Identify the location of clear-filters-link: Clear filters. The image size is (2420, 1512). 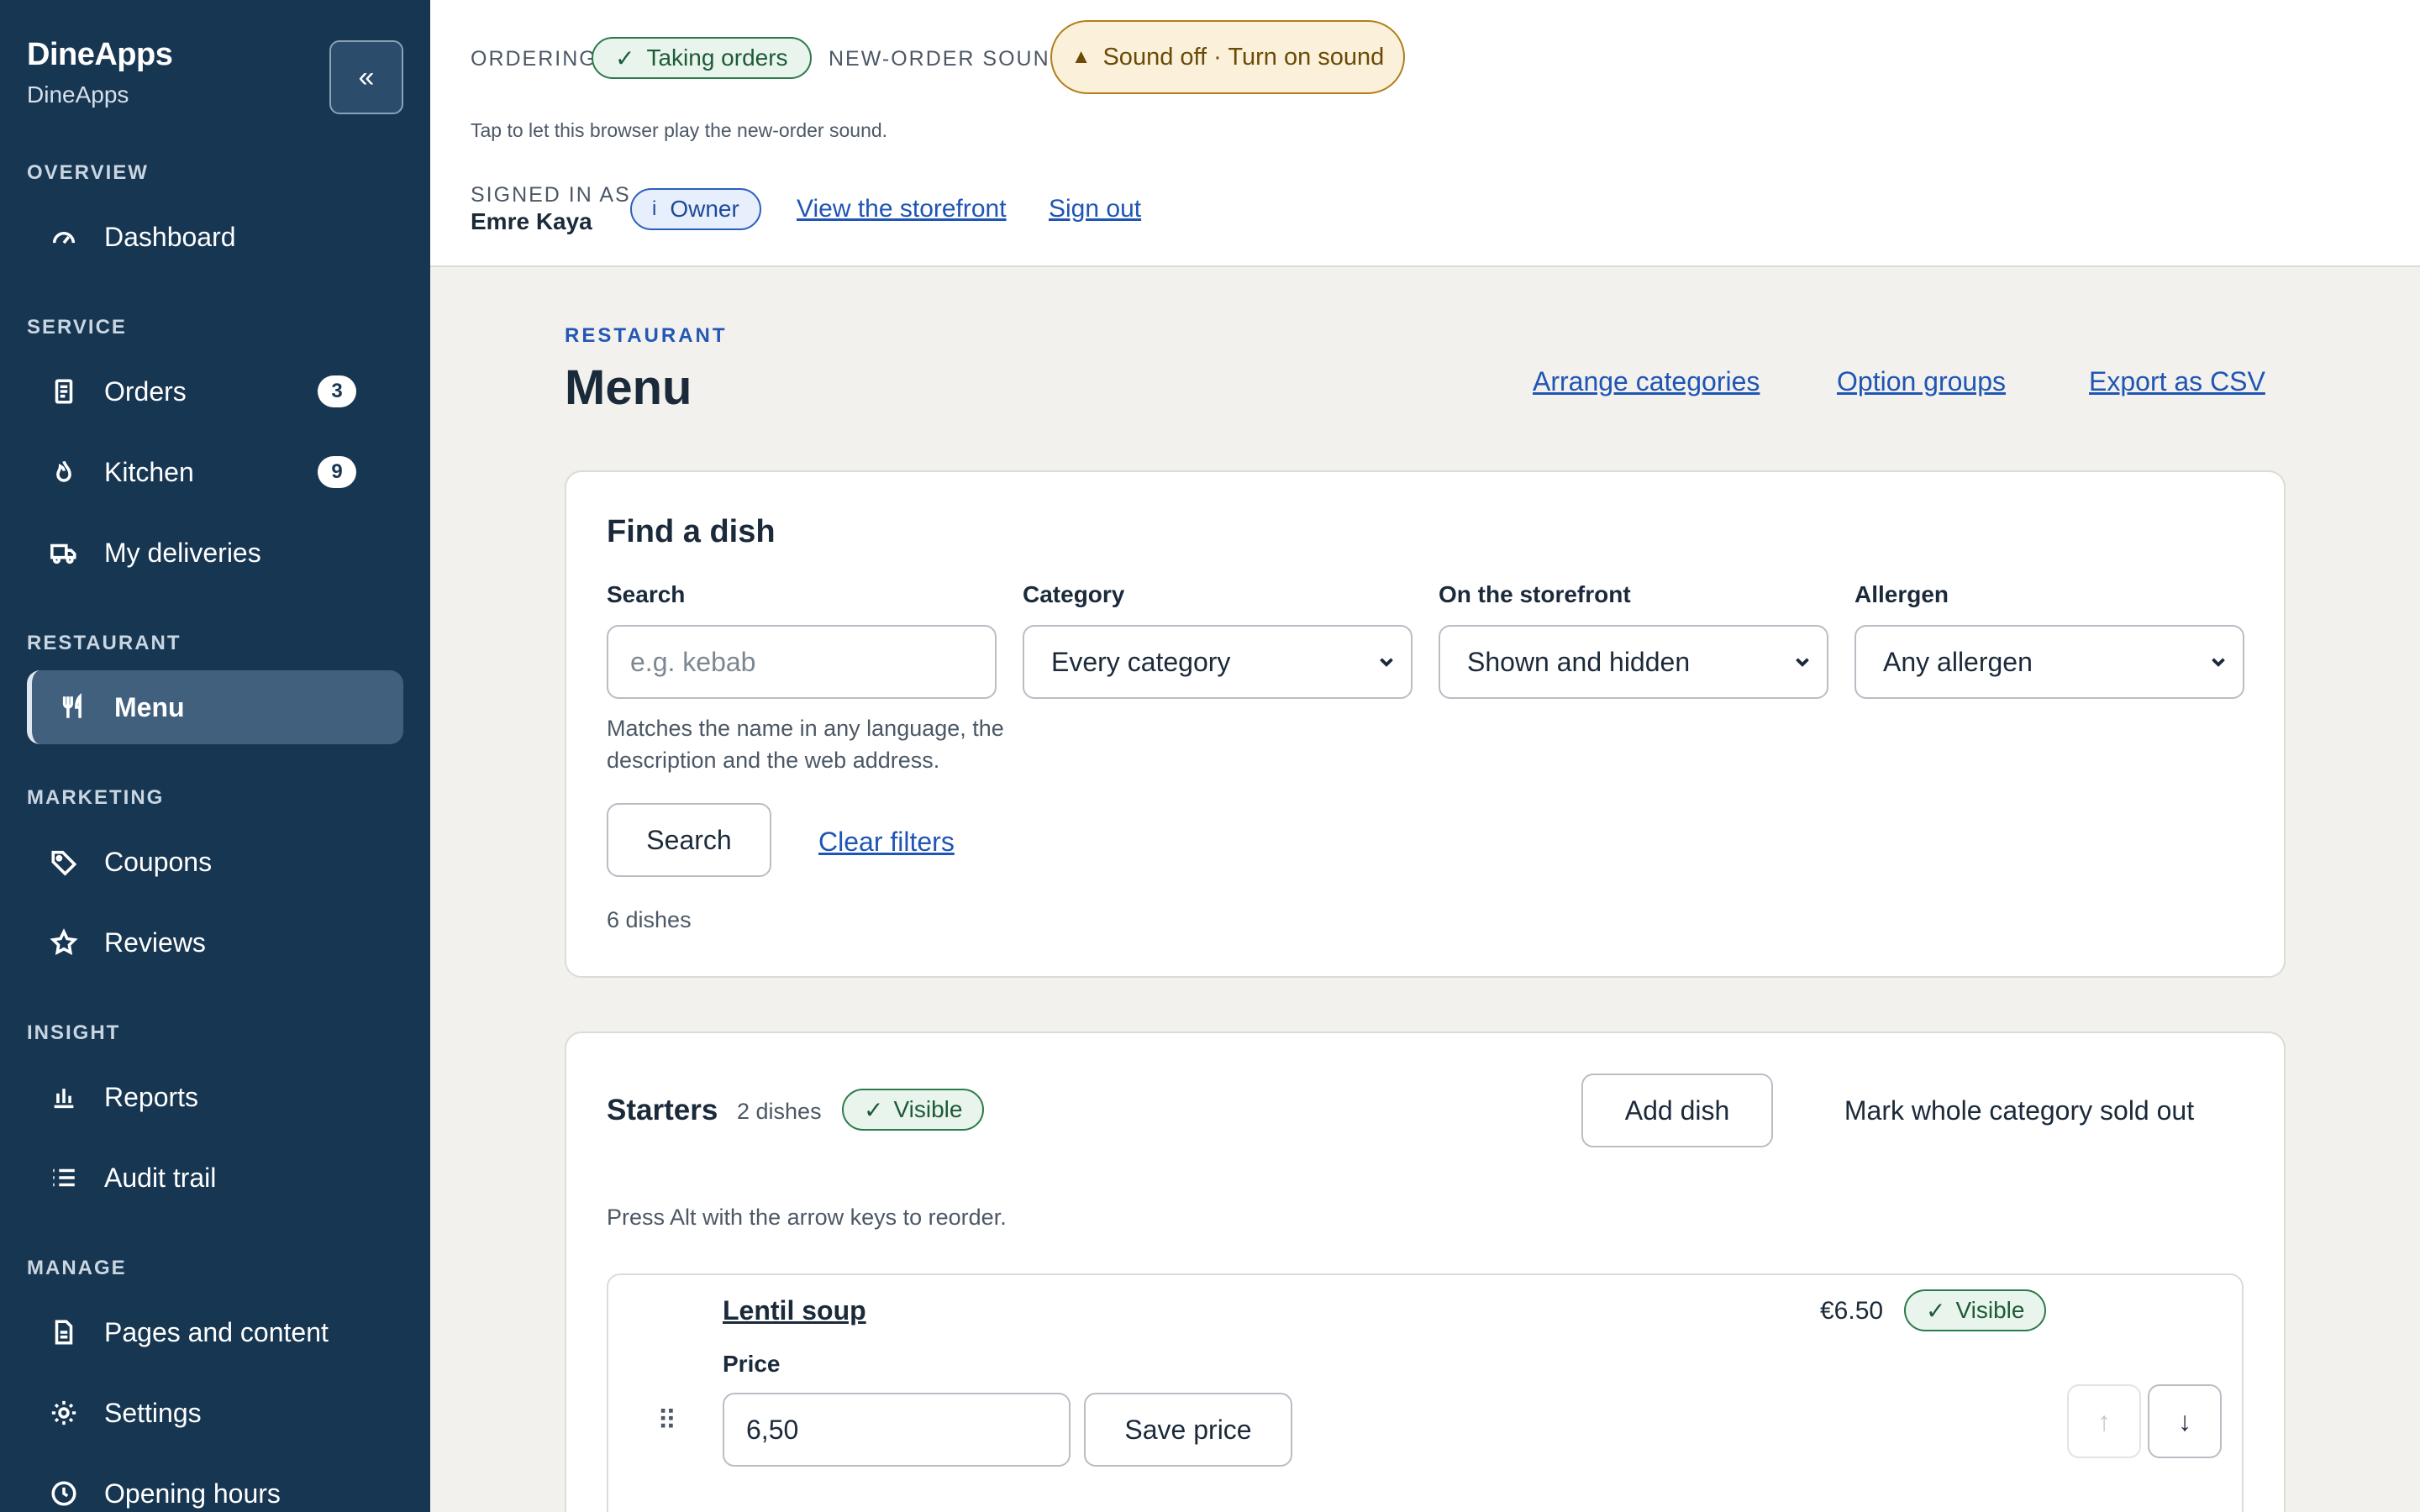
(886, 842).